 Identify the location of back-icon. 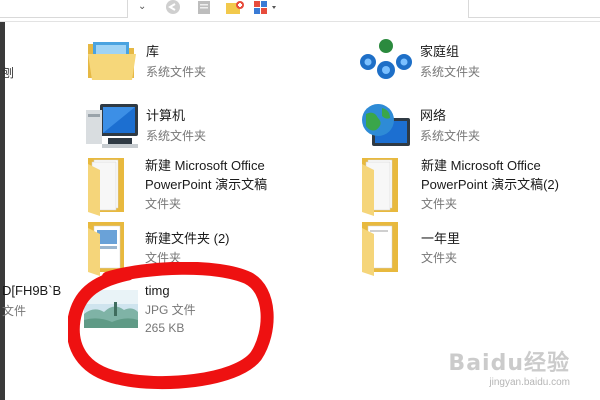
(173, 8).